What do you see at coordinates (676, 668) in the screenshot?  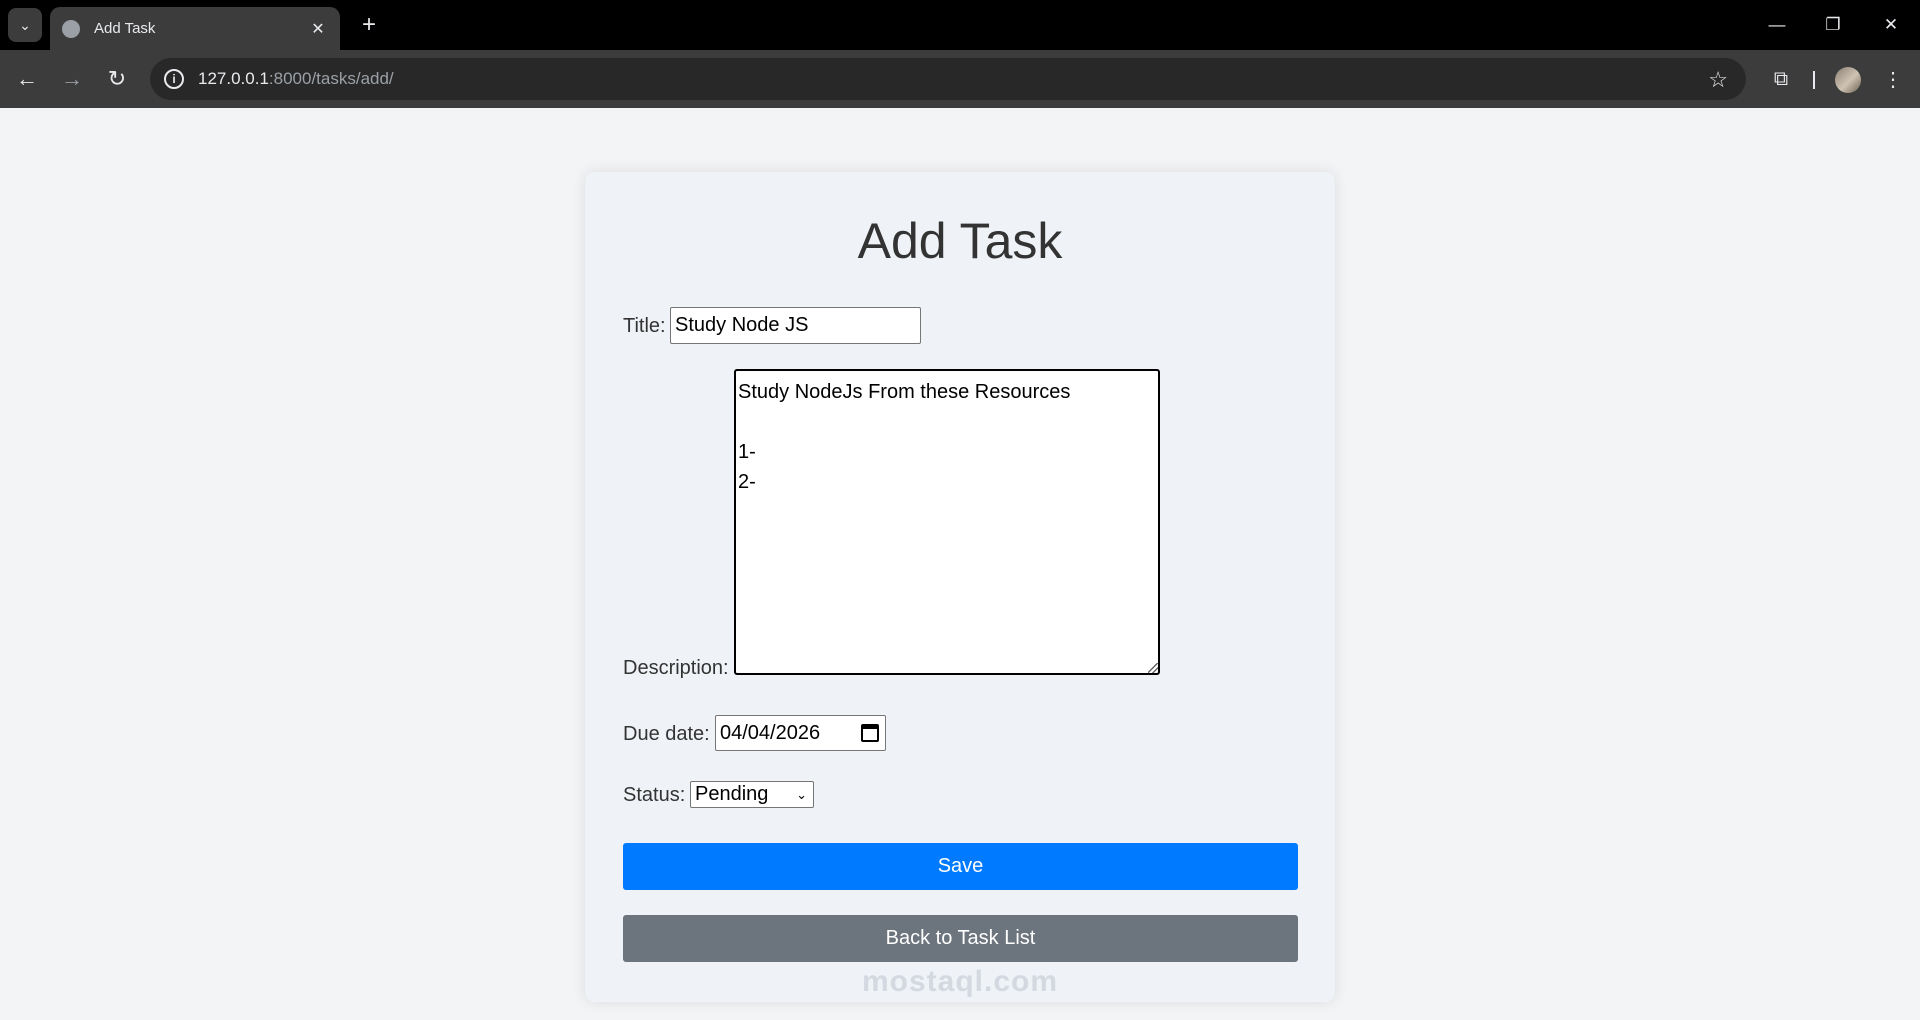 I see `description-label: Description:` at bounding box center [676, 668].